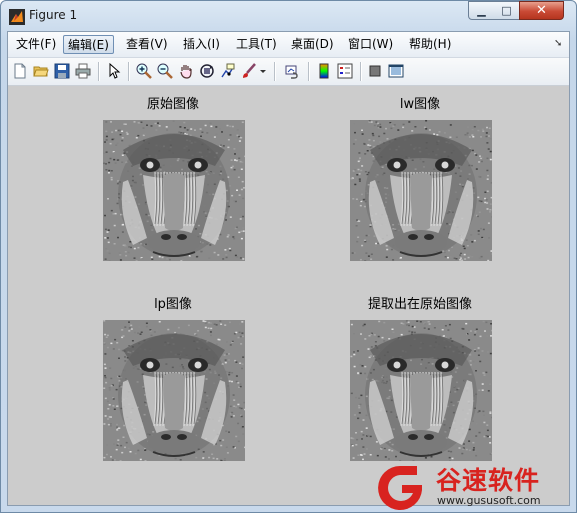  Describe the element at coordinates (375, 71) in the screenshot. I see `hide-plot-tools-icon` at that location.